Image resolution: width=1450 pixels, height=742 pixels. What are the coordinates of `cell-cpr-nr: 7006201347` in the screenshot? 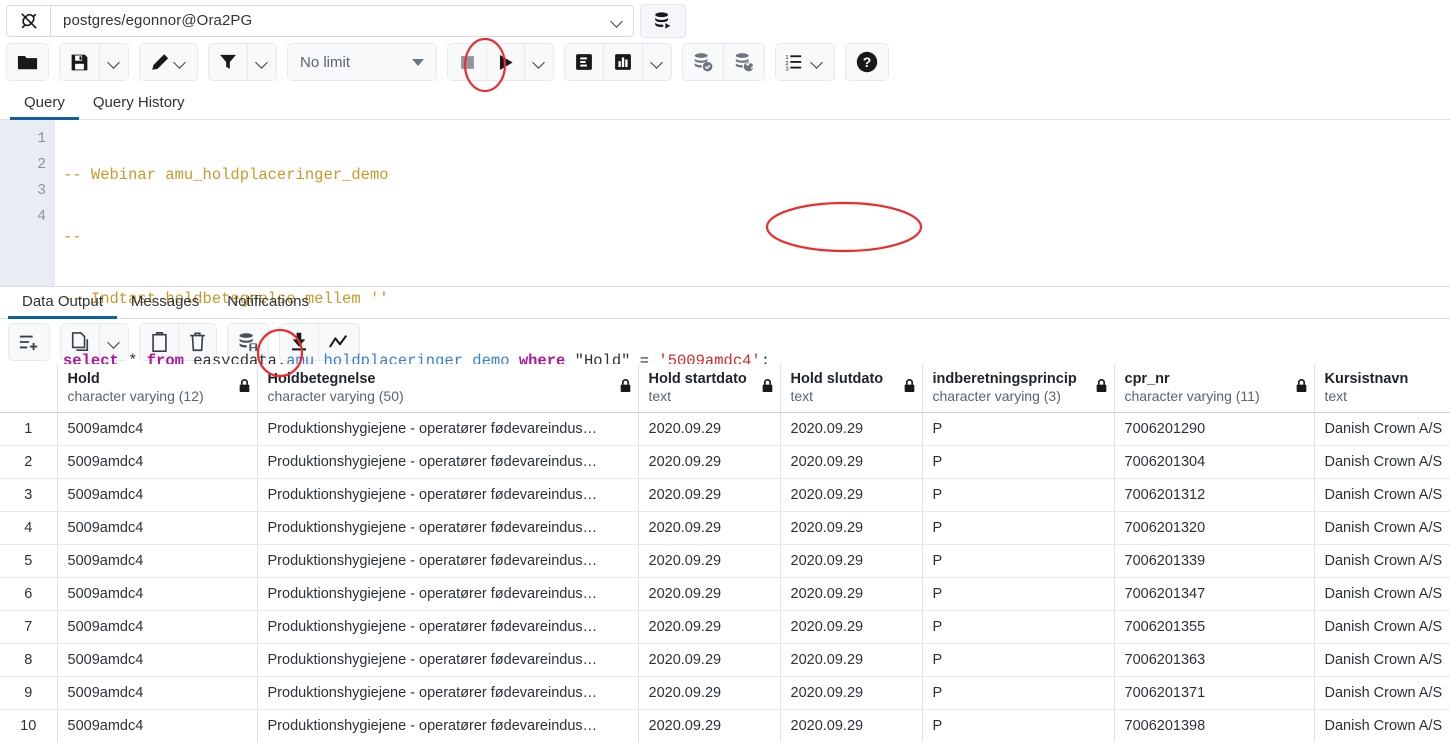 It's located at (1214, 594).